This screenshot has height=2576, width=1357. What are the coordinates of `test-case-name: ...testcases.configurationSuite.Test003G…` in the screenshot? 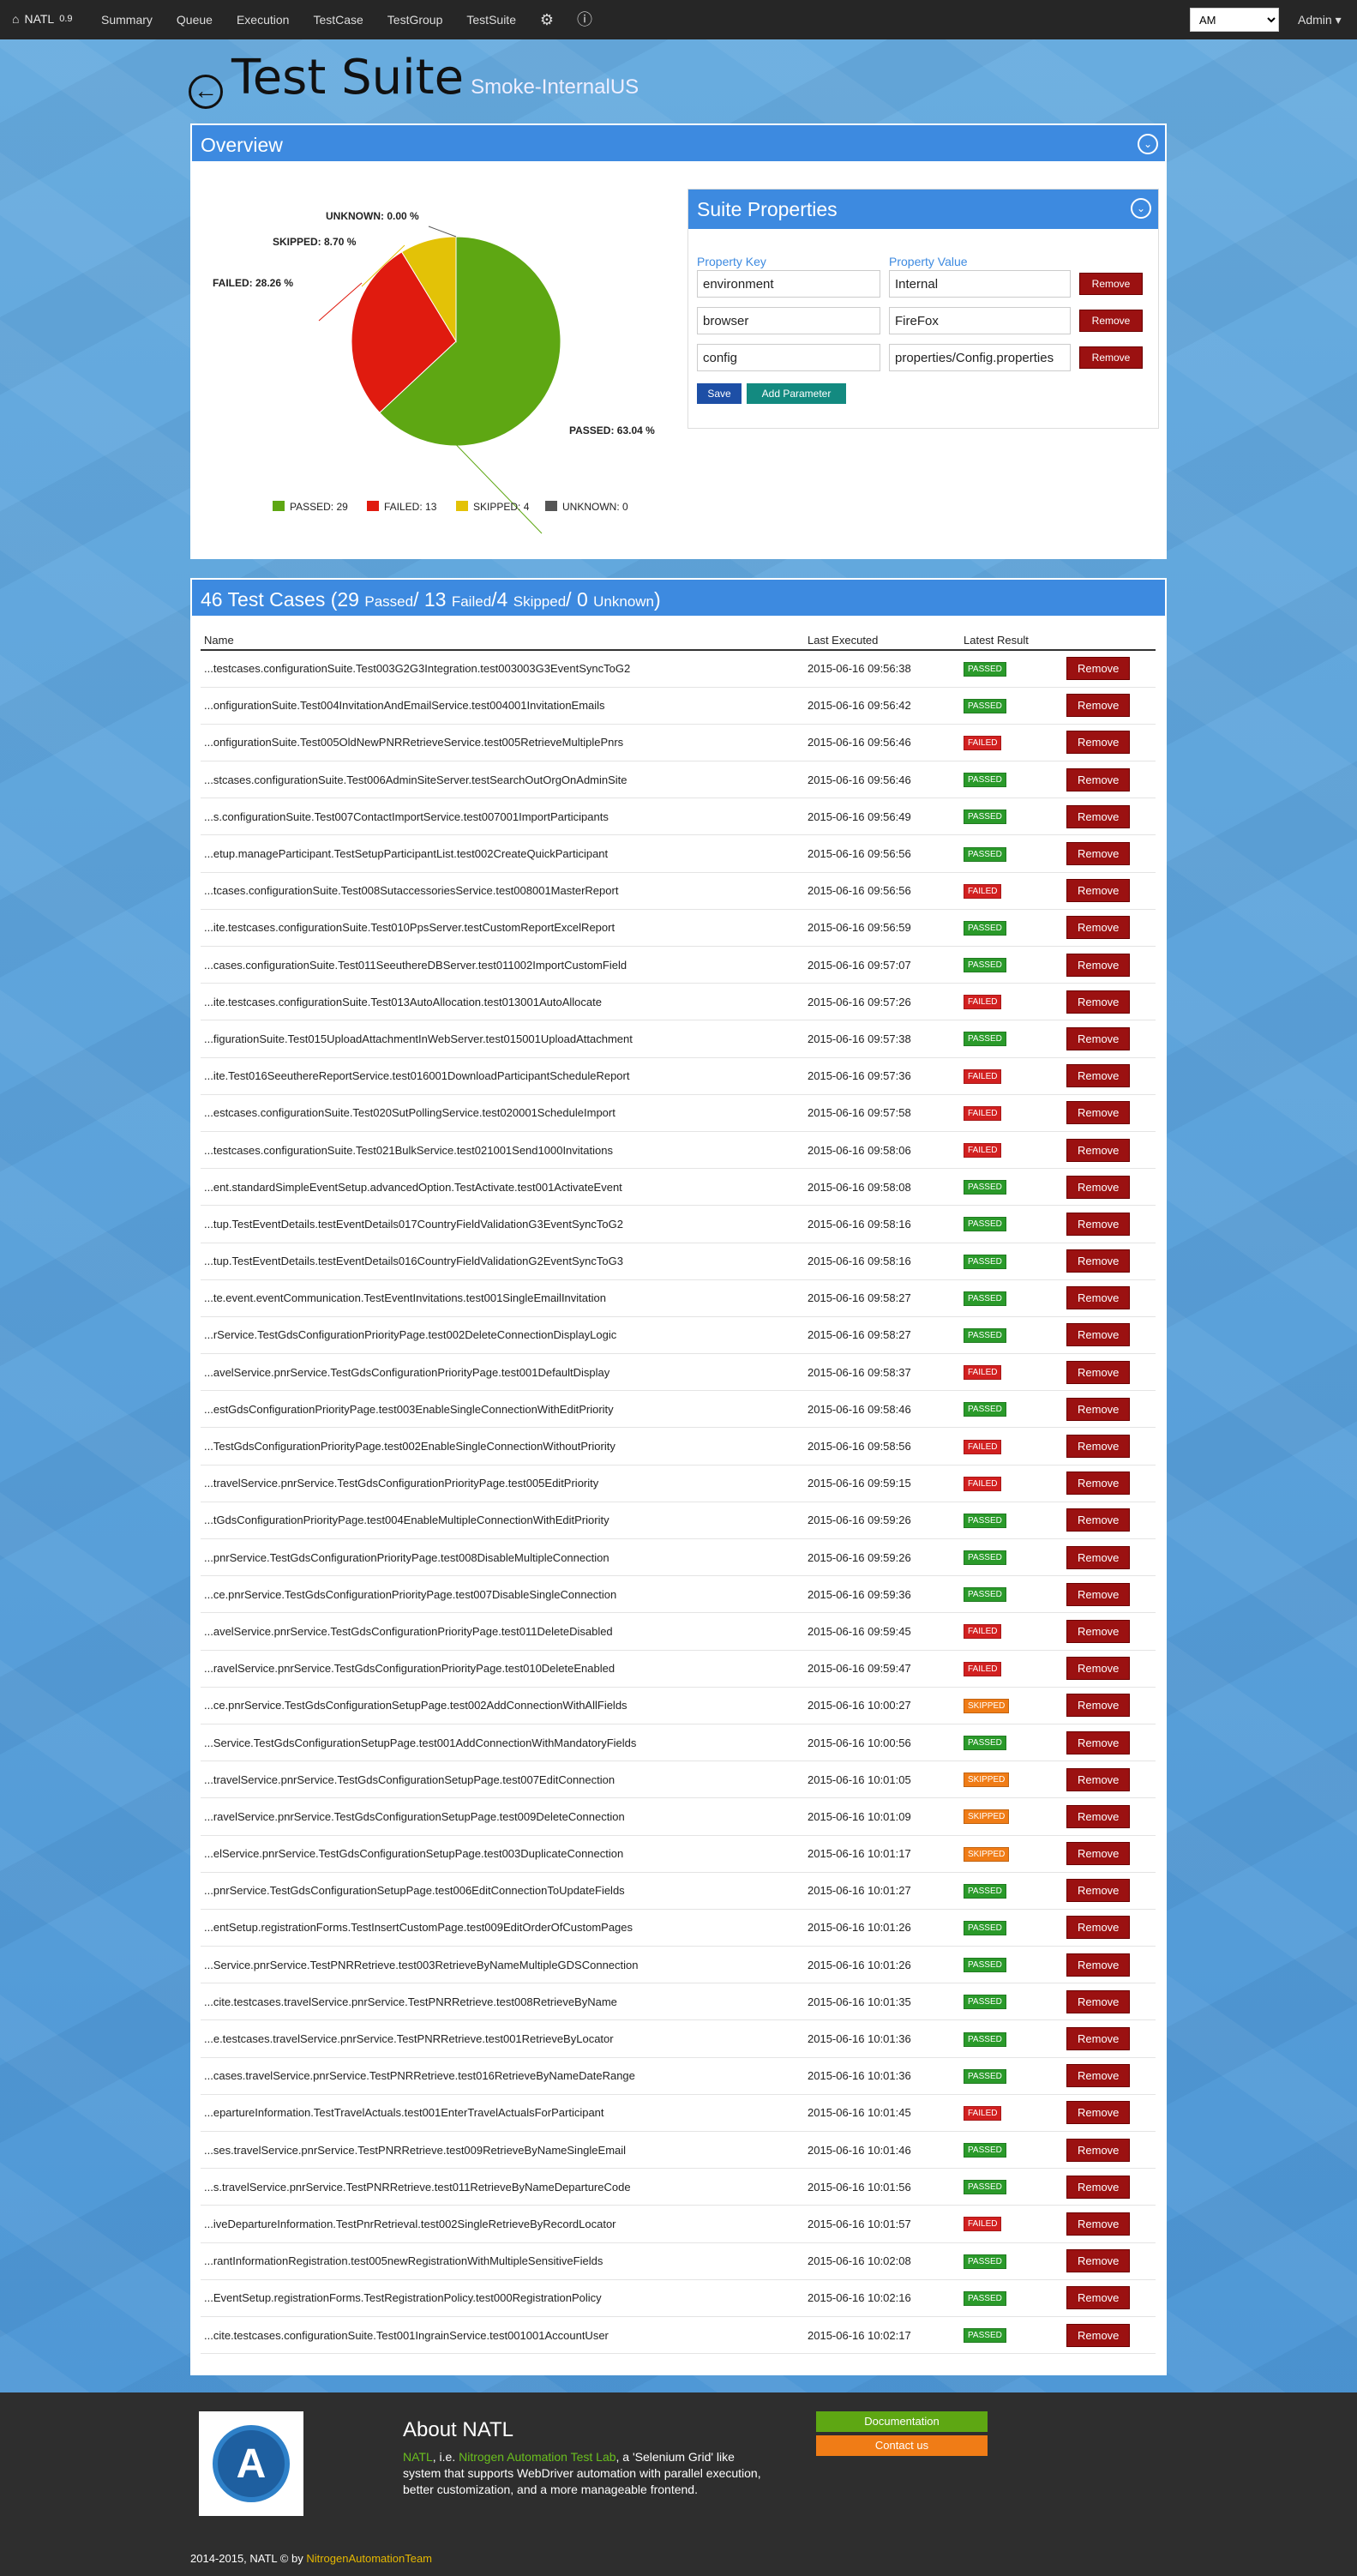 It's located at (503, 669).